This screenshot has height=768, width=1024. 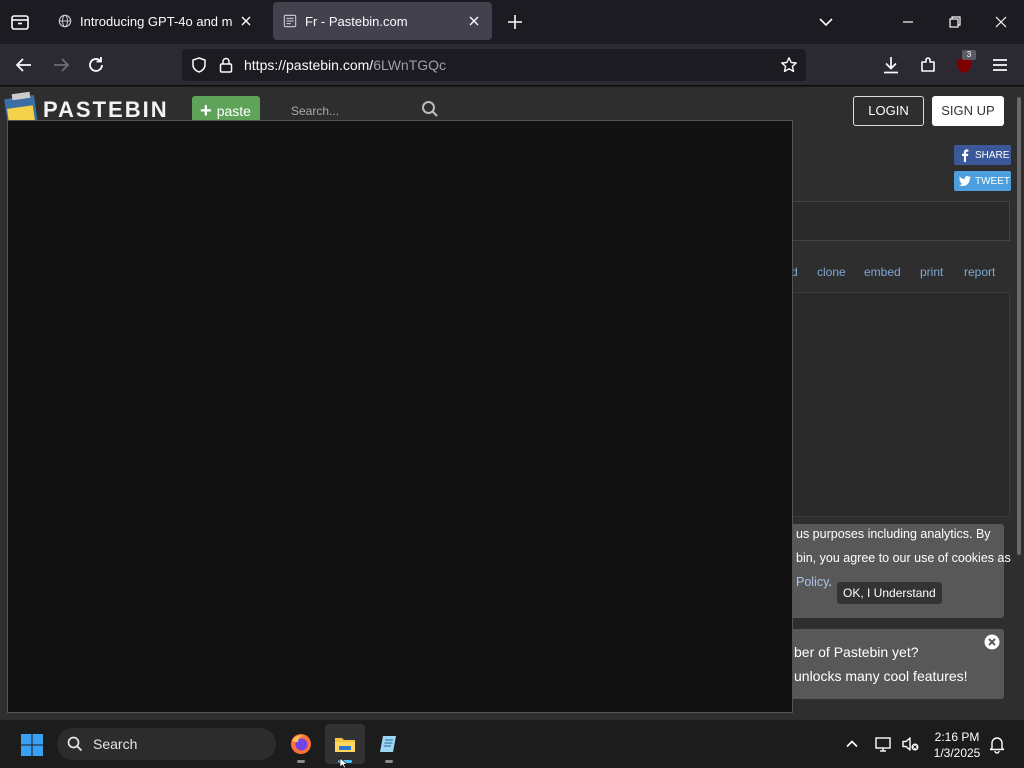 I want to click on clock-time: 2:16 PM, so click(x=957, y=737).